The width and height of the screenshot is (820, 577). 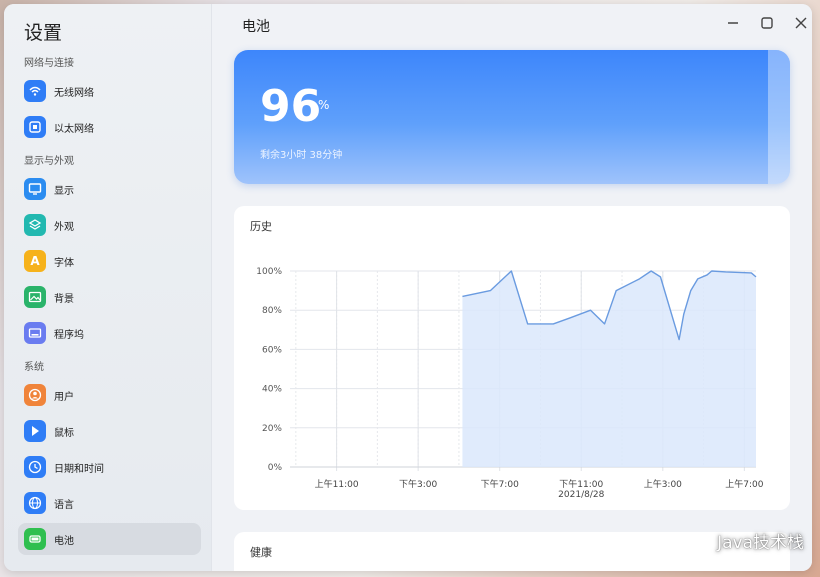 I want to click on battery-time-remaining: 剩余3小时 38分钟, so click(x=301, y=155).